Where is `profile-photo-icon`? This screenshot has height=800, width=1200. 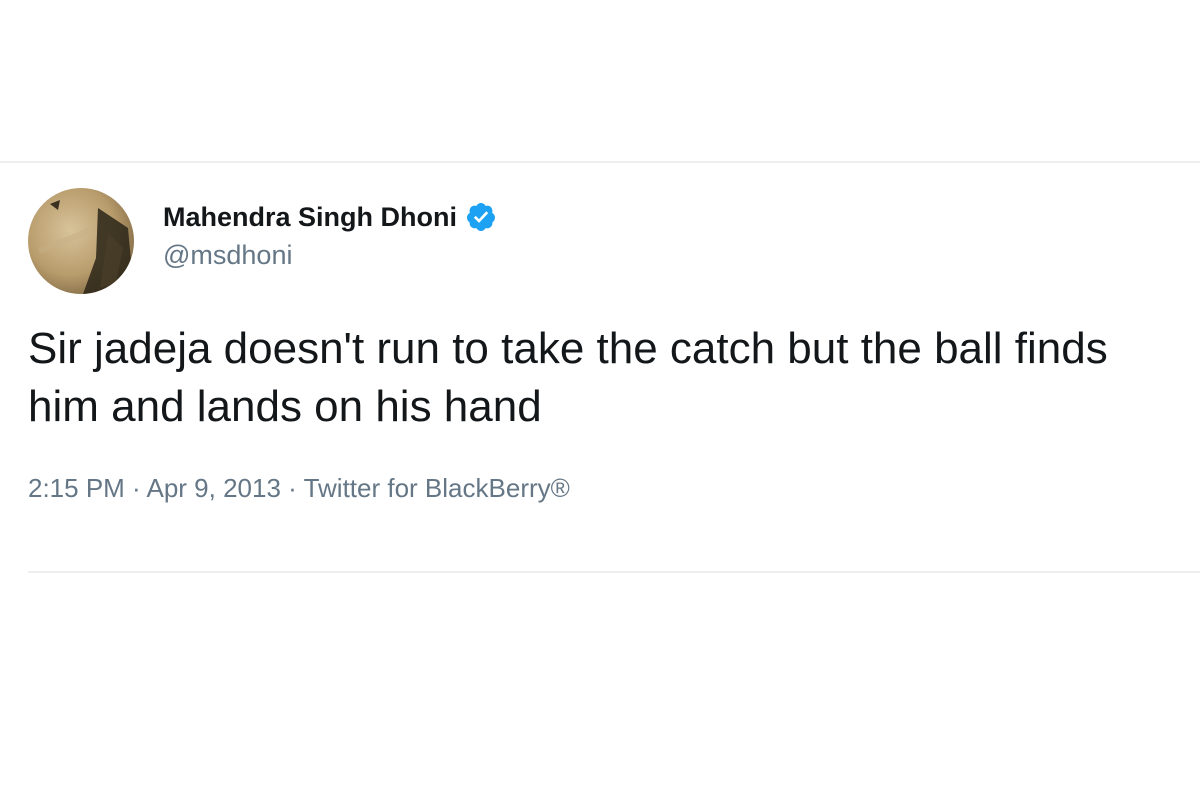 profile-photo-icon is located at coordinates (81, 241).